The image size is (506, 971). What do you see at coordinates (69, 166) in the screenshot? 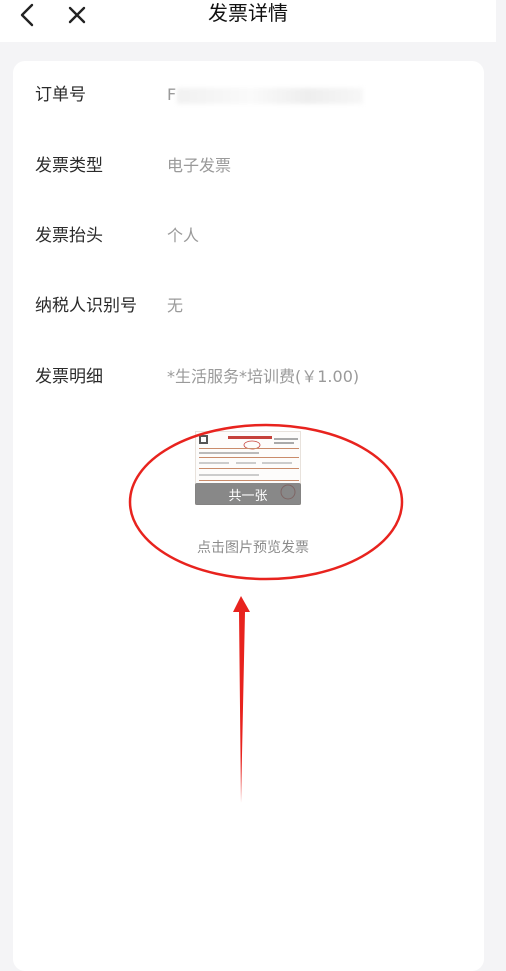
I see `invoice-type-label: 发票类型` at bounding box center [69, 166].